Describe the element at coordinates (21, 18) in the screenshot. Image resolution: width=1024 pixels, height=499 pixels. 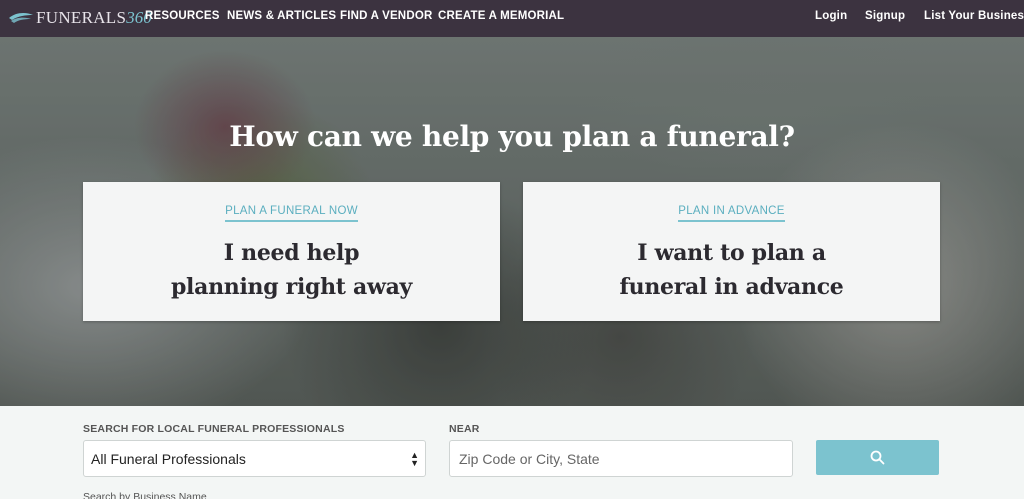
I see `wing-logo-icon` at that location.